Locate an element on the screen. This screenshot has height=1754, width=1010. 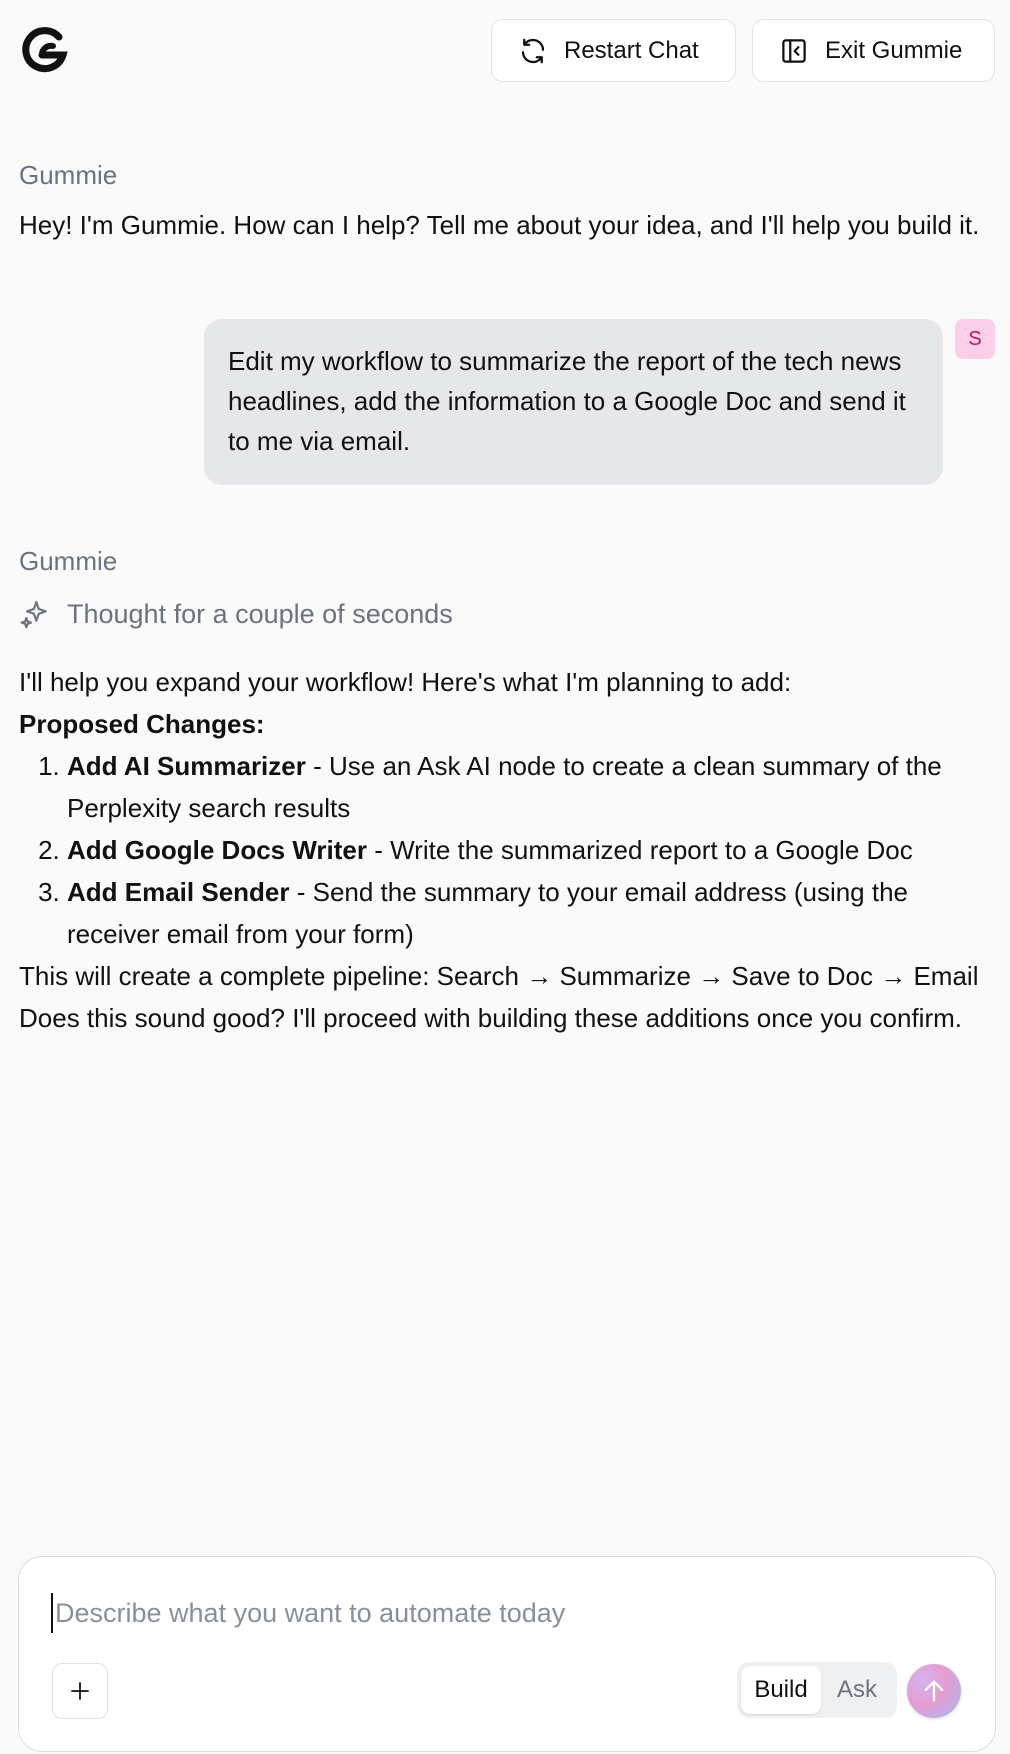
panel-collapse-icon is located at coordinates (794, 50).